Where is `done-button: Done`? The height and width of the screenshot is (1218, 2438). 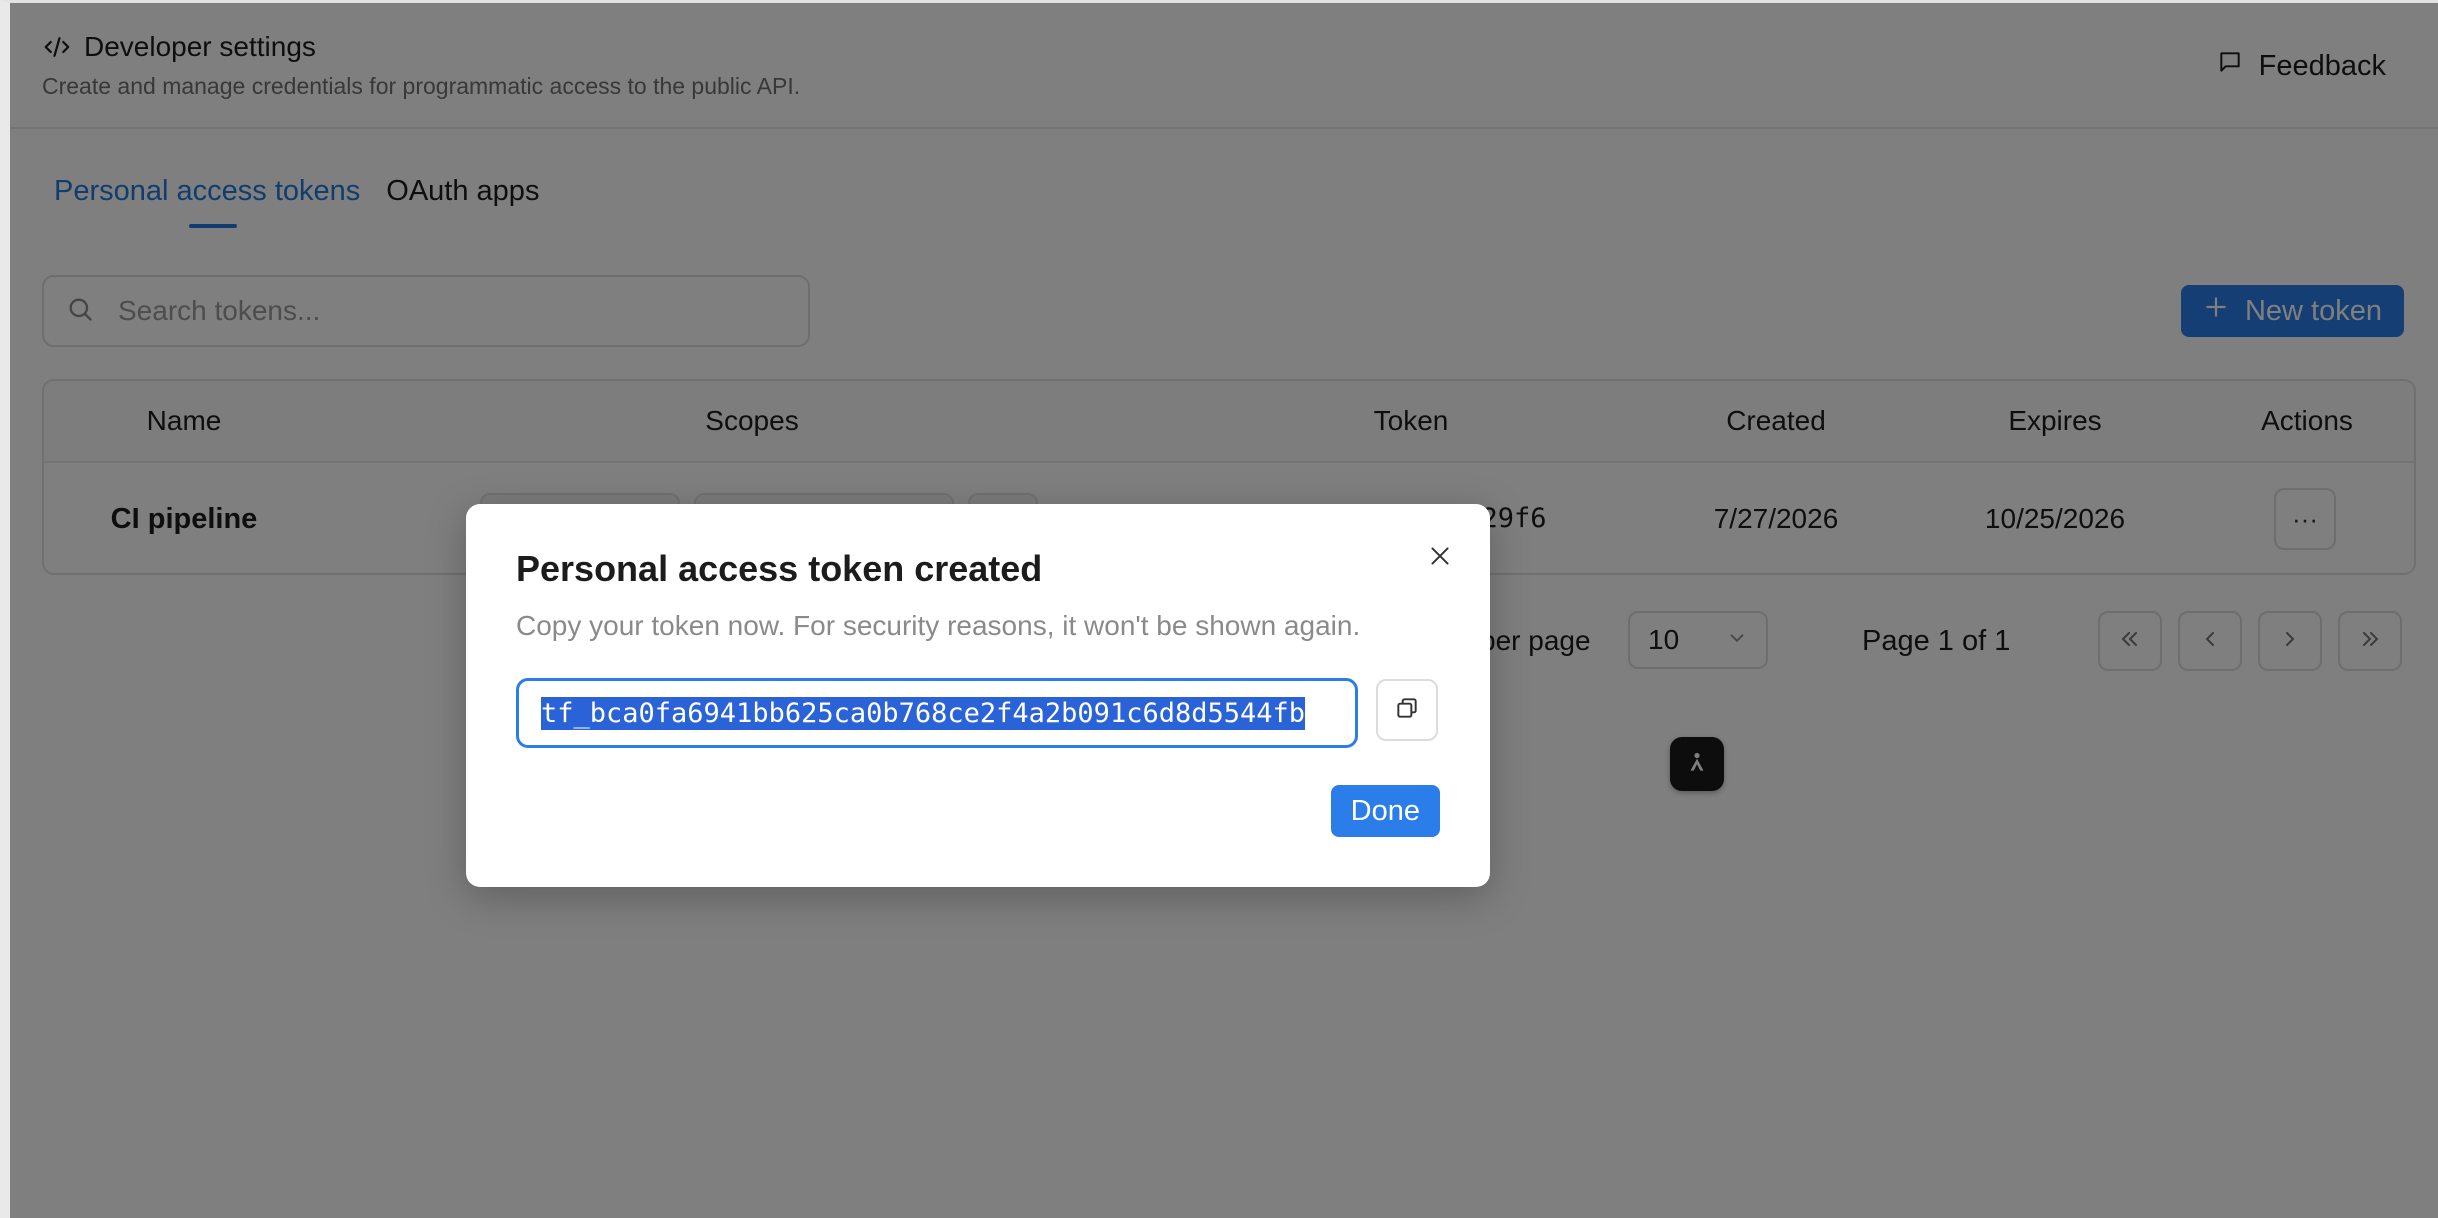
done-button: Done is located at coordinates (1385, 811).